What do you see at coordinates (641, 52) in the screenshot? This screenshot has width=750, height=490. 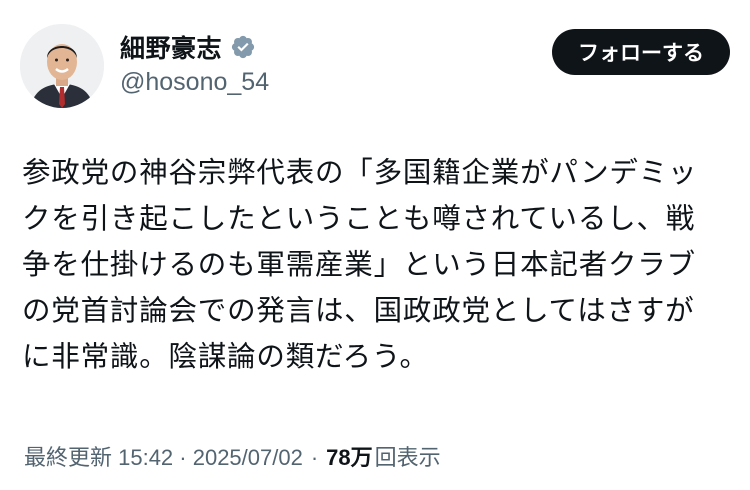 I see `follow-button: フォローする` at bounding box center [641, 52].